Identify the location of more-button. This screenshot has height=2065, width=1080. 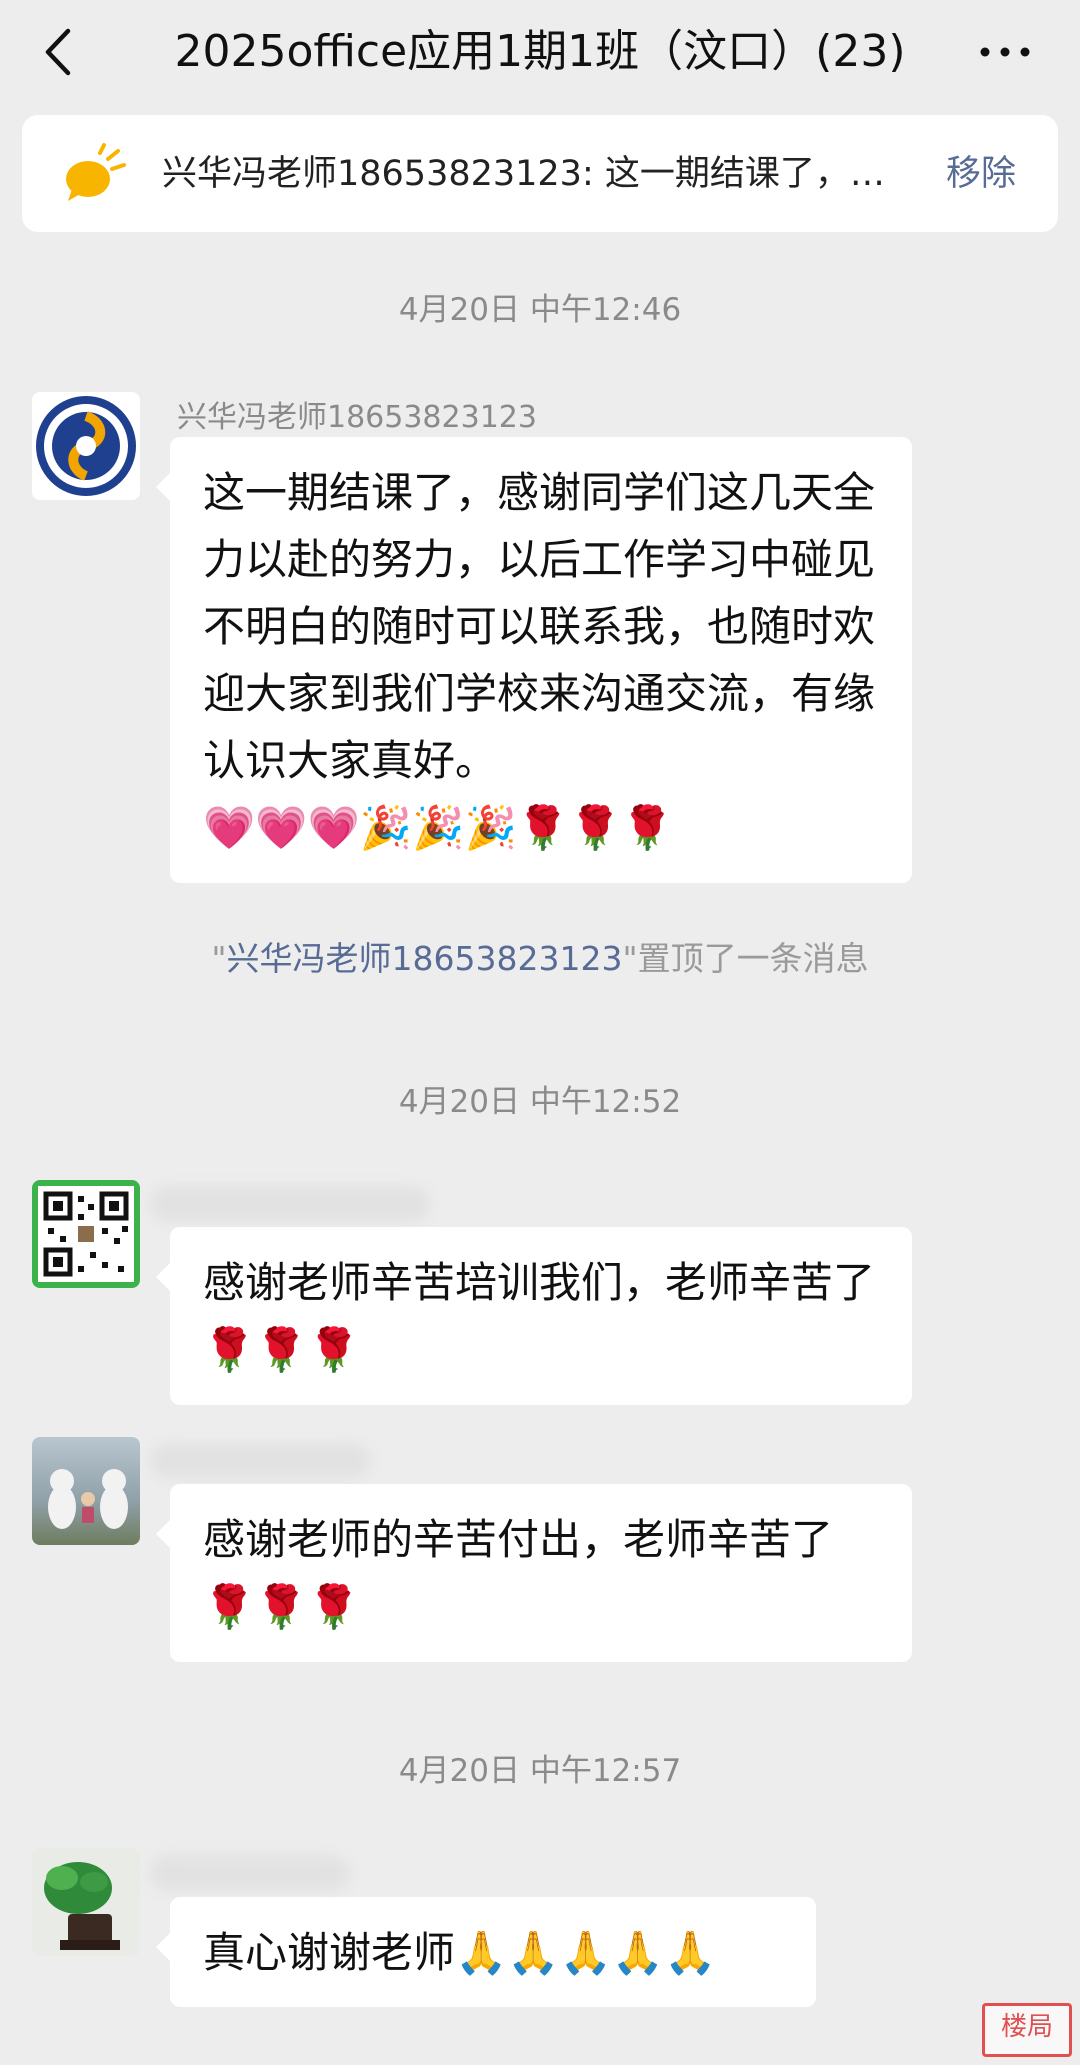
(1005, 52).